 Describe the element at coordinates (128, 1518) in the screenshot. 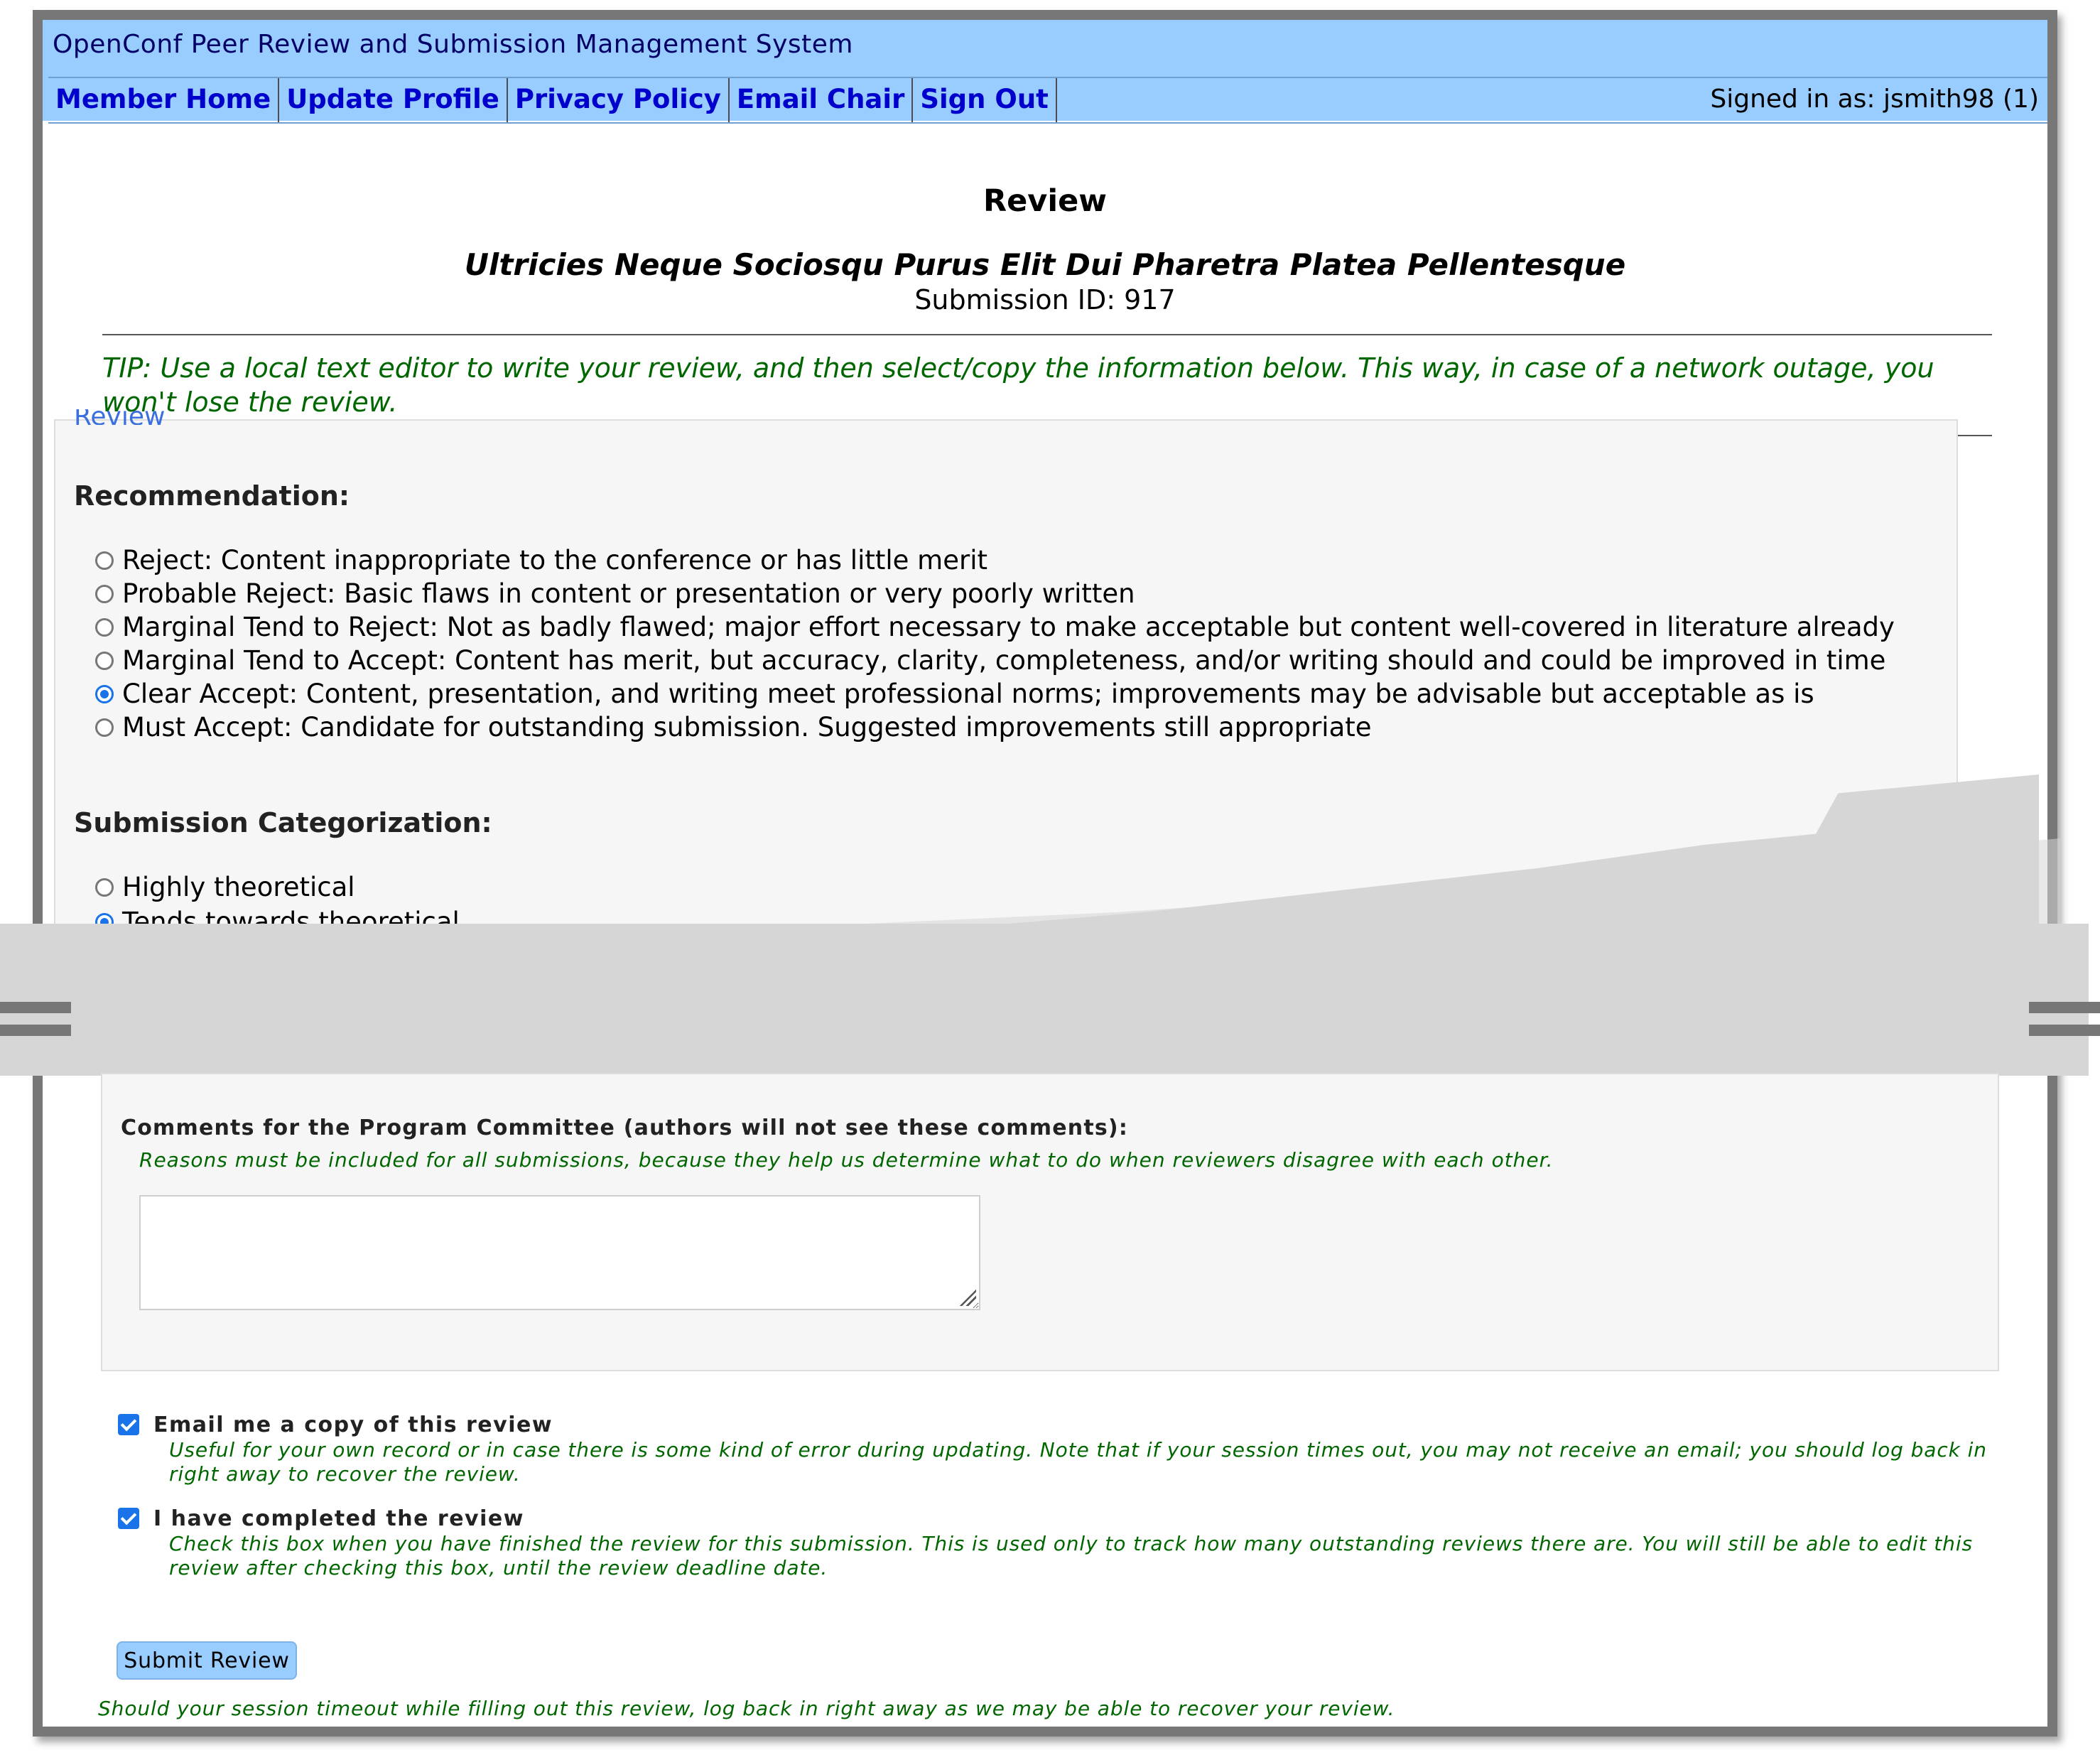

I see `completed-checkbox` at that location.